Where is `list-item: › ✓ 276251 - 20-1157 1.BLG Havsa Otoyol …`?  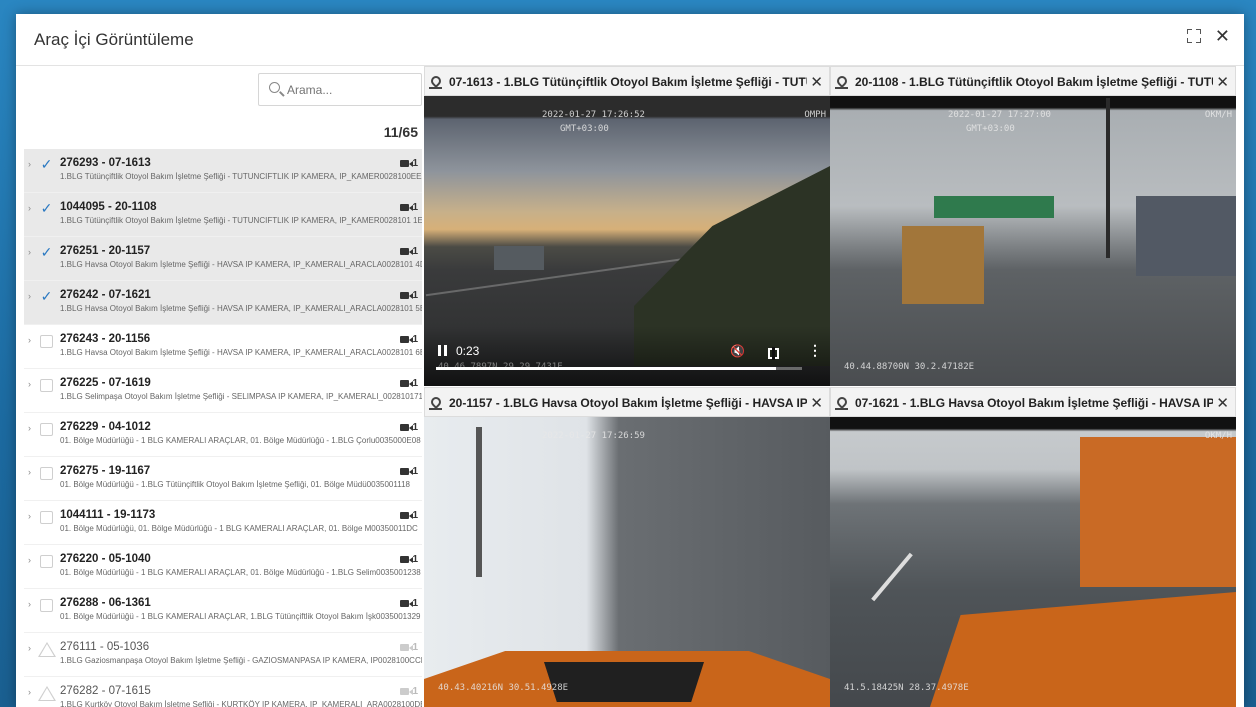
list-item: › ✓ 276251 - 20-1157 1.BLG Havsa Otoyol … is located at coordinates (223, 259).